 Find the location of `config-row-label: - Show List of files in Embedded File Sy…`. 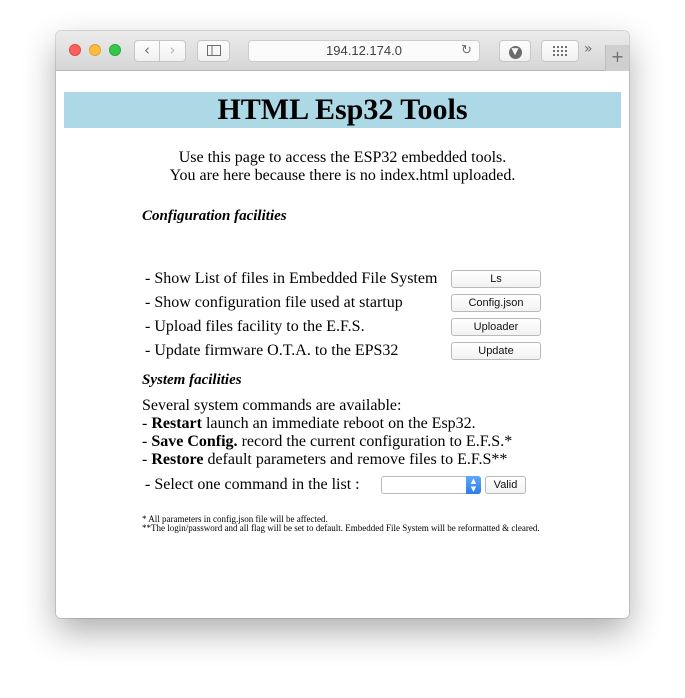

config-row-label: - Show List of files in Embedded File Sy… is located at coordinates (291, 278).